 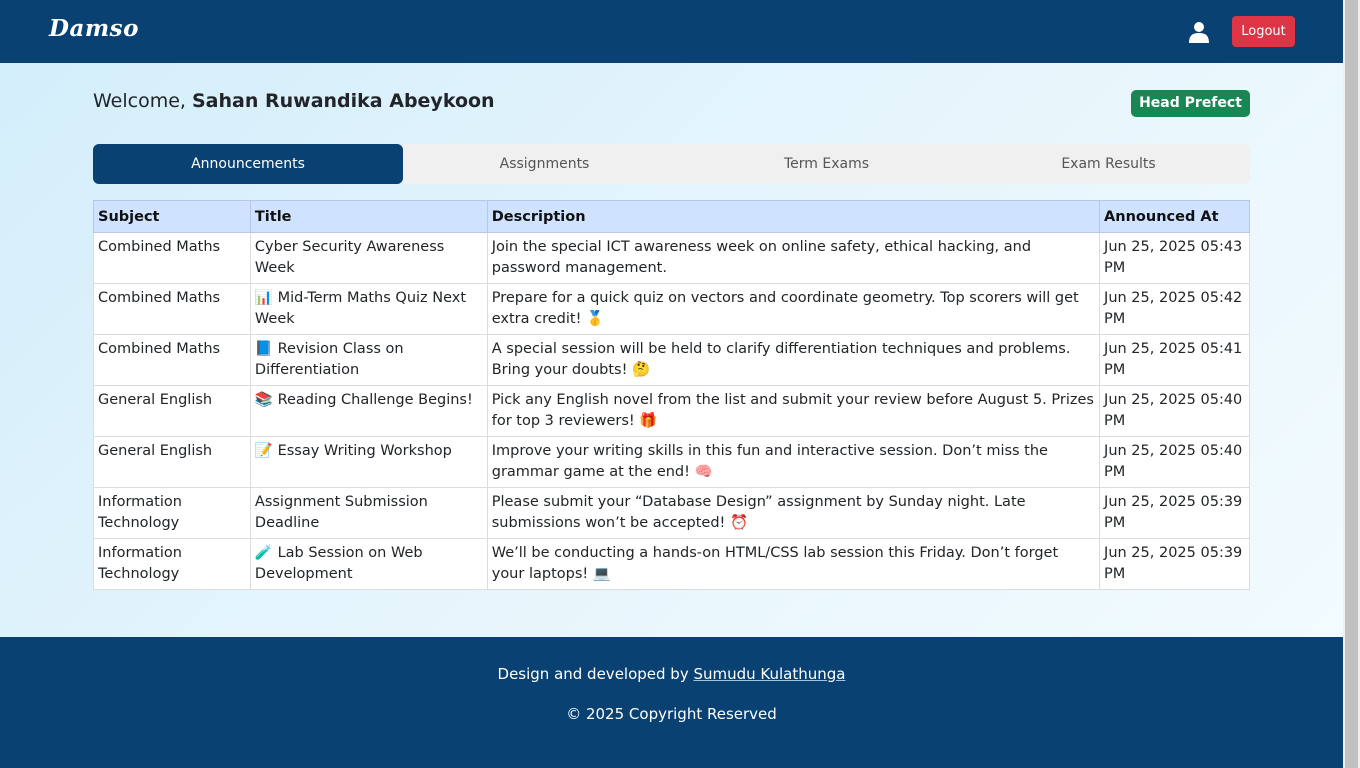 What do you see at coordinates (248, 164) in the screenshot?
I see `tab-announcements: Announcements` at bounding box center [248, 164].